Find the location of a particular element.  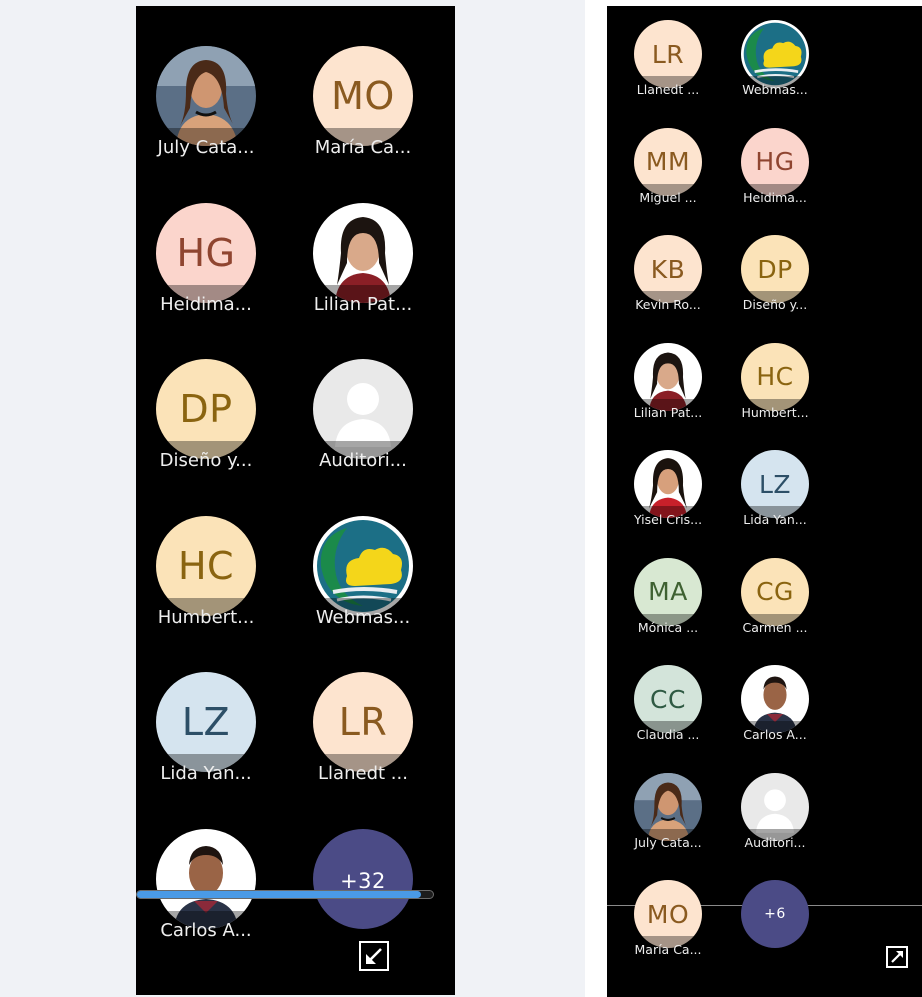

more-participants-count: +6 is located at coordinates (775, 914).